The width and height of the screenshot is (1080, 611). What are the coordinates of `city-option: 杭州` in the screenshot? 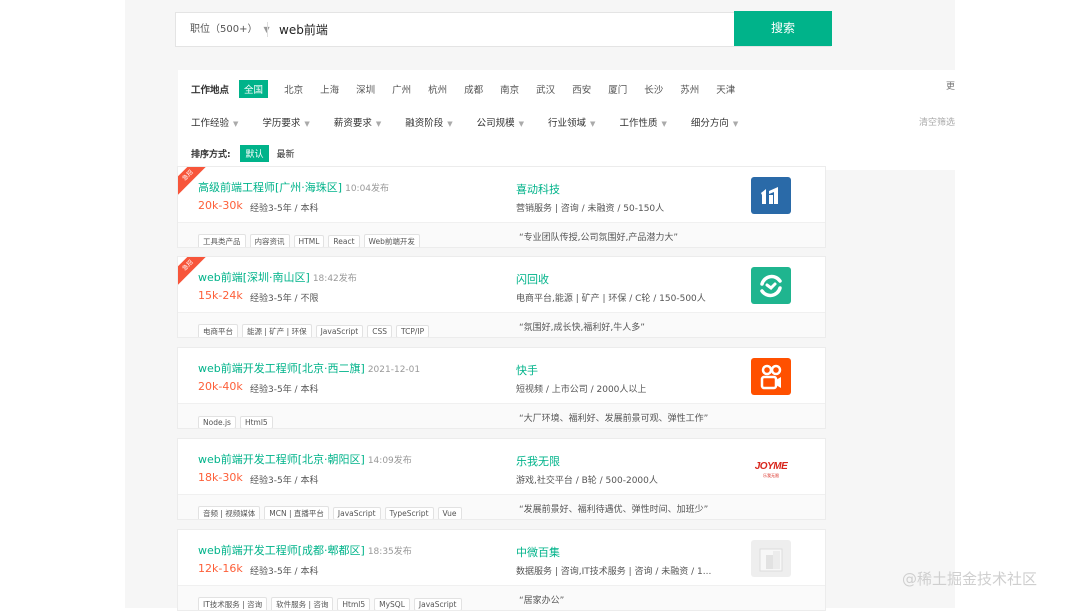 It's located at (437, 89).